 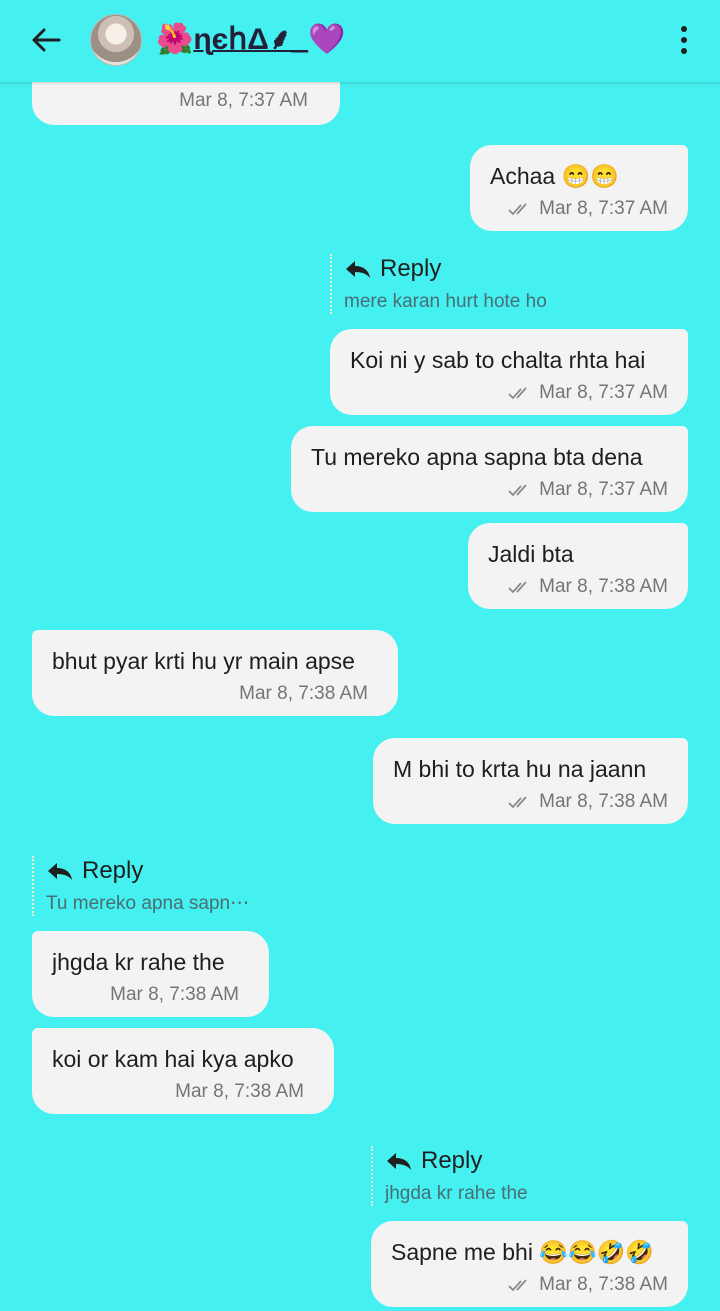 What do you see at coordinates (531, 554) in the screenshot?
I see `message-text: Jaldi bta` at bounding box center [531, 554].